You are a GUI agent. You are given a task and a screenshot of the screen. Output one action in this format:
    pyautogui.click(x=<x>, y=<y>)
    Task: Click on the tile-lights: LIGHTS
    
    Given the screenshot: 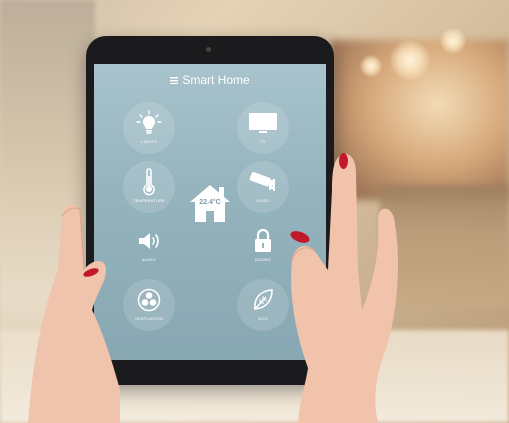 What is the action you would take?
    pyautogui.click(x=149, y=128)
    